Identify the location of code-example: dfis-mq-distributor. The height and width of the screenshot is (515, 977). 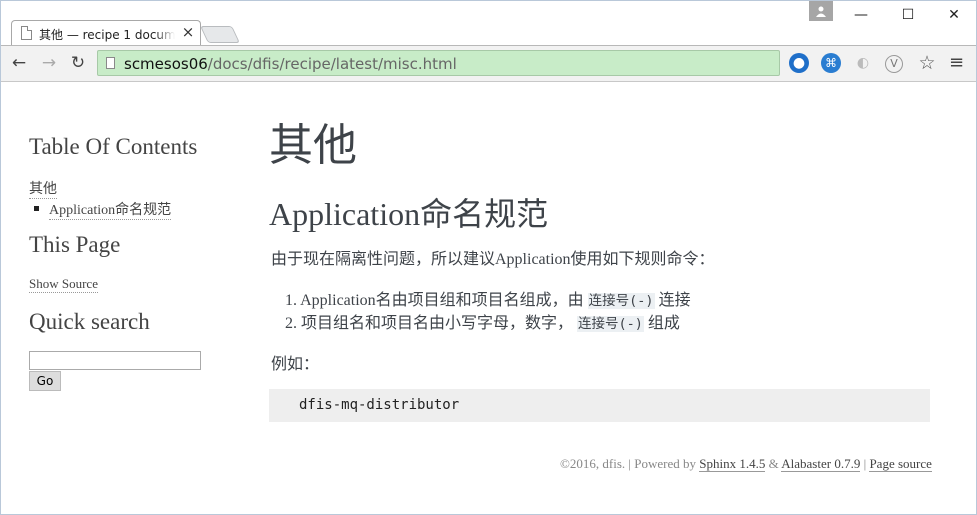
(599, 405).